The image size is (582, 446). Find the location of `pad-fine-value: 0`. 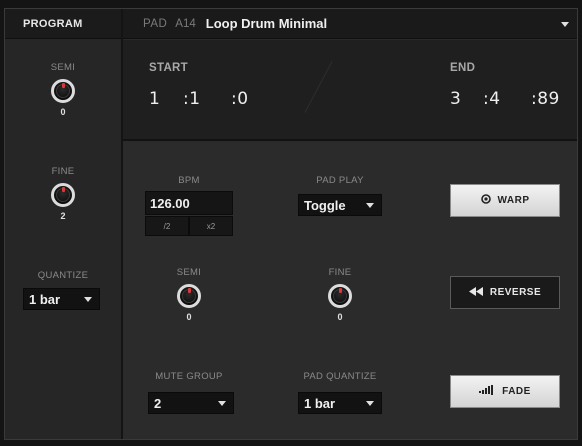

pad-fine-value: 0 is located at coordinates (340, 317).